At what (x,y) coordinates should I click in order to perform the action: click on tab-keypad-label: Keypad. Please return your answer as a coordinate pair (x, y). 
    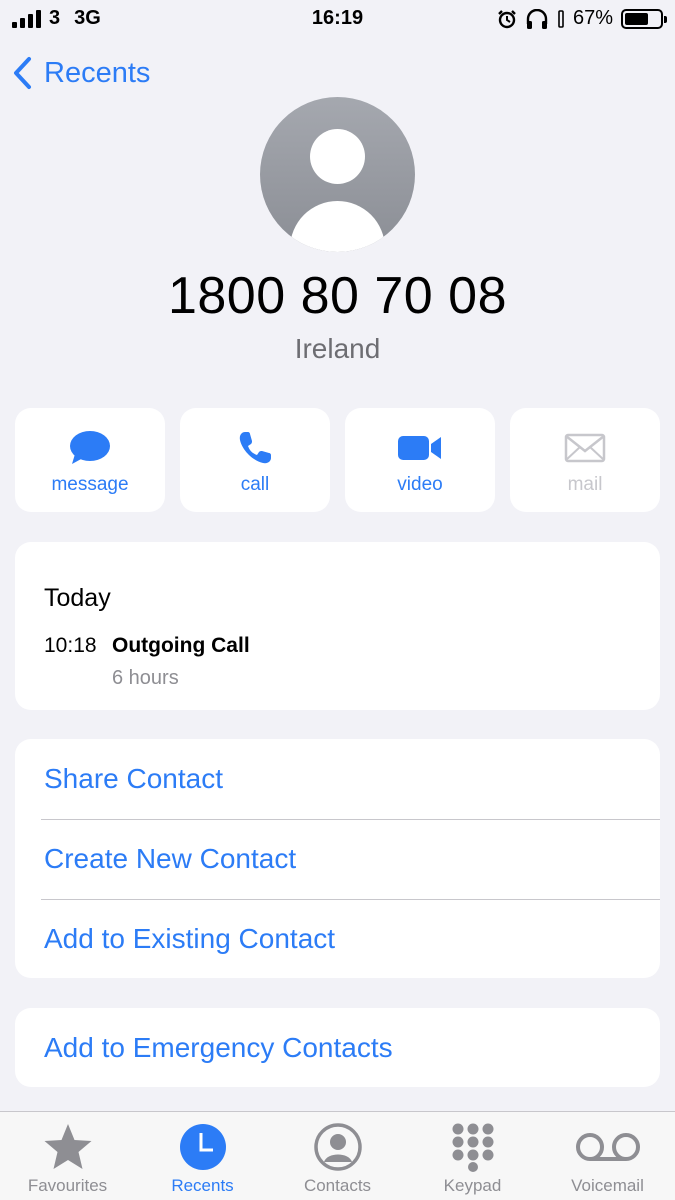
    Looking at the image, I should click on (472, 1185).